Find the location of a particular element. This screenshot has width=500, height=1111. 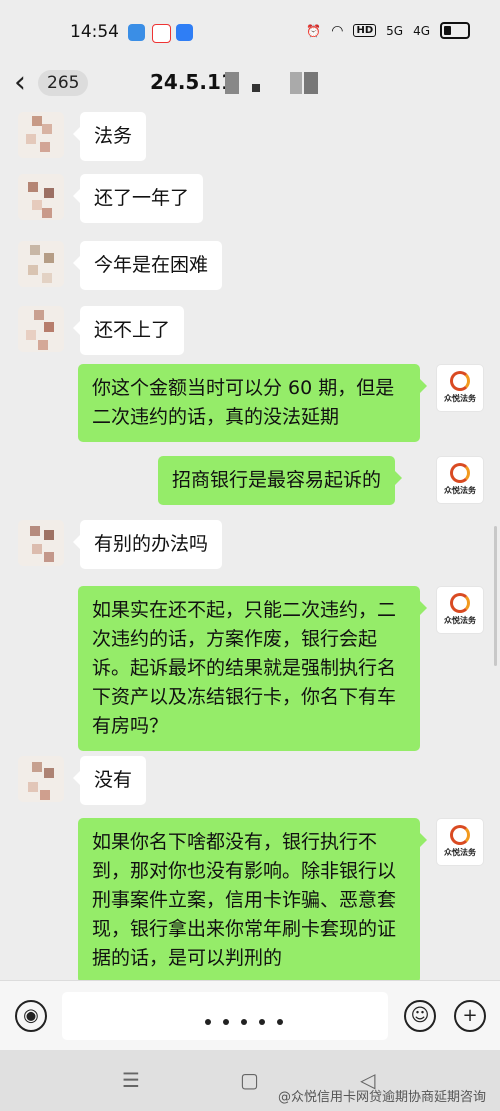

app2-notification-icon is located at coordinates (184, 32).